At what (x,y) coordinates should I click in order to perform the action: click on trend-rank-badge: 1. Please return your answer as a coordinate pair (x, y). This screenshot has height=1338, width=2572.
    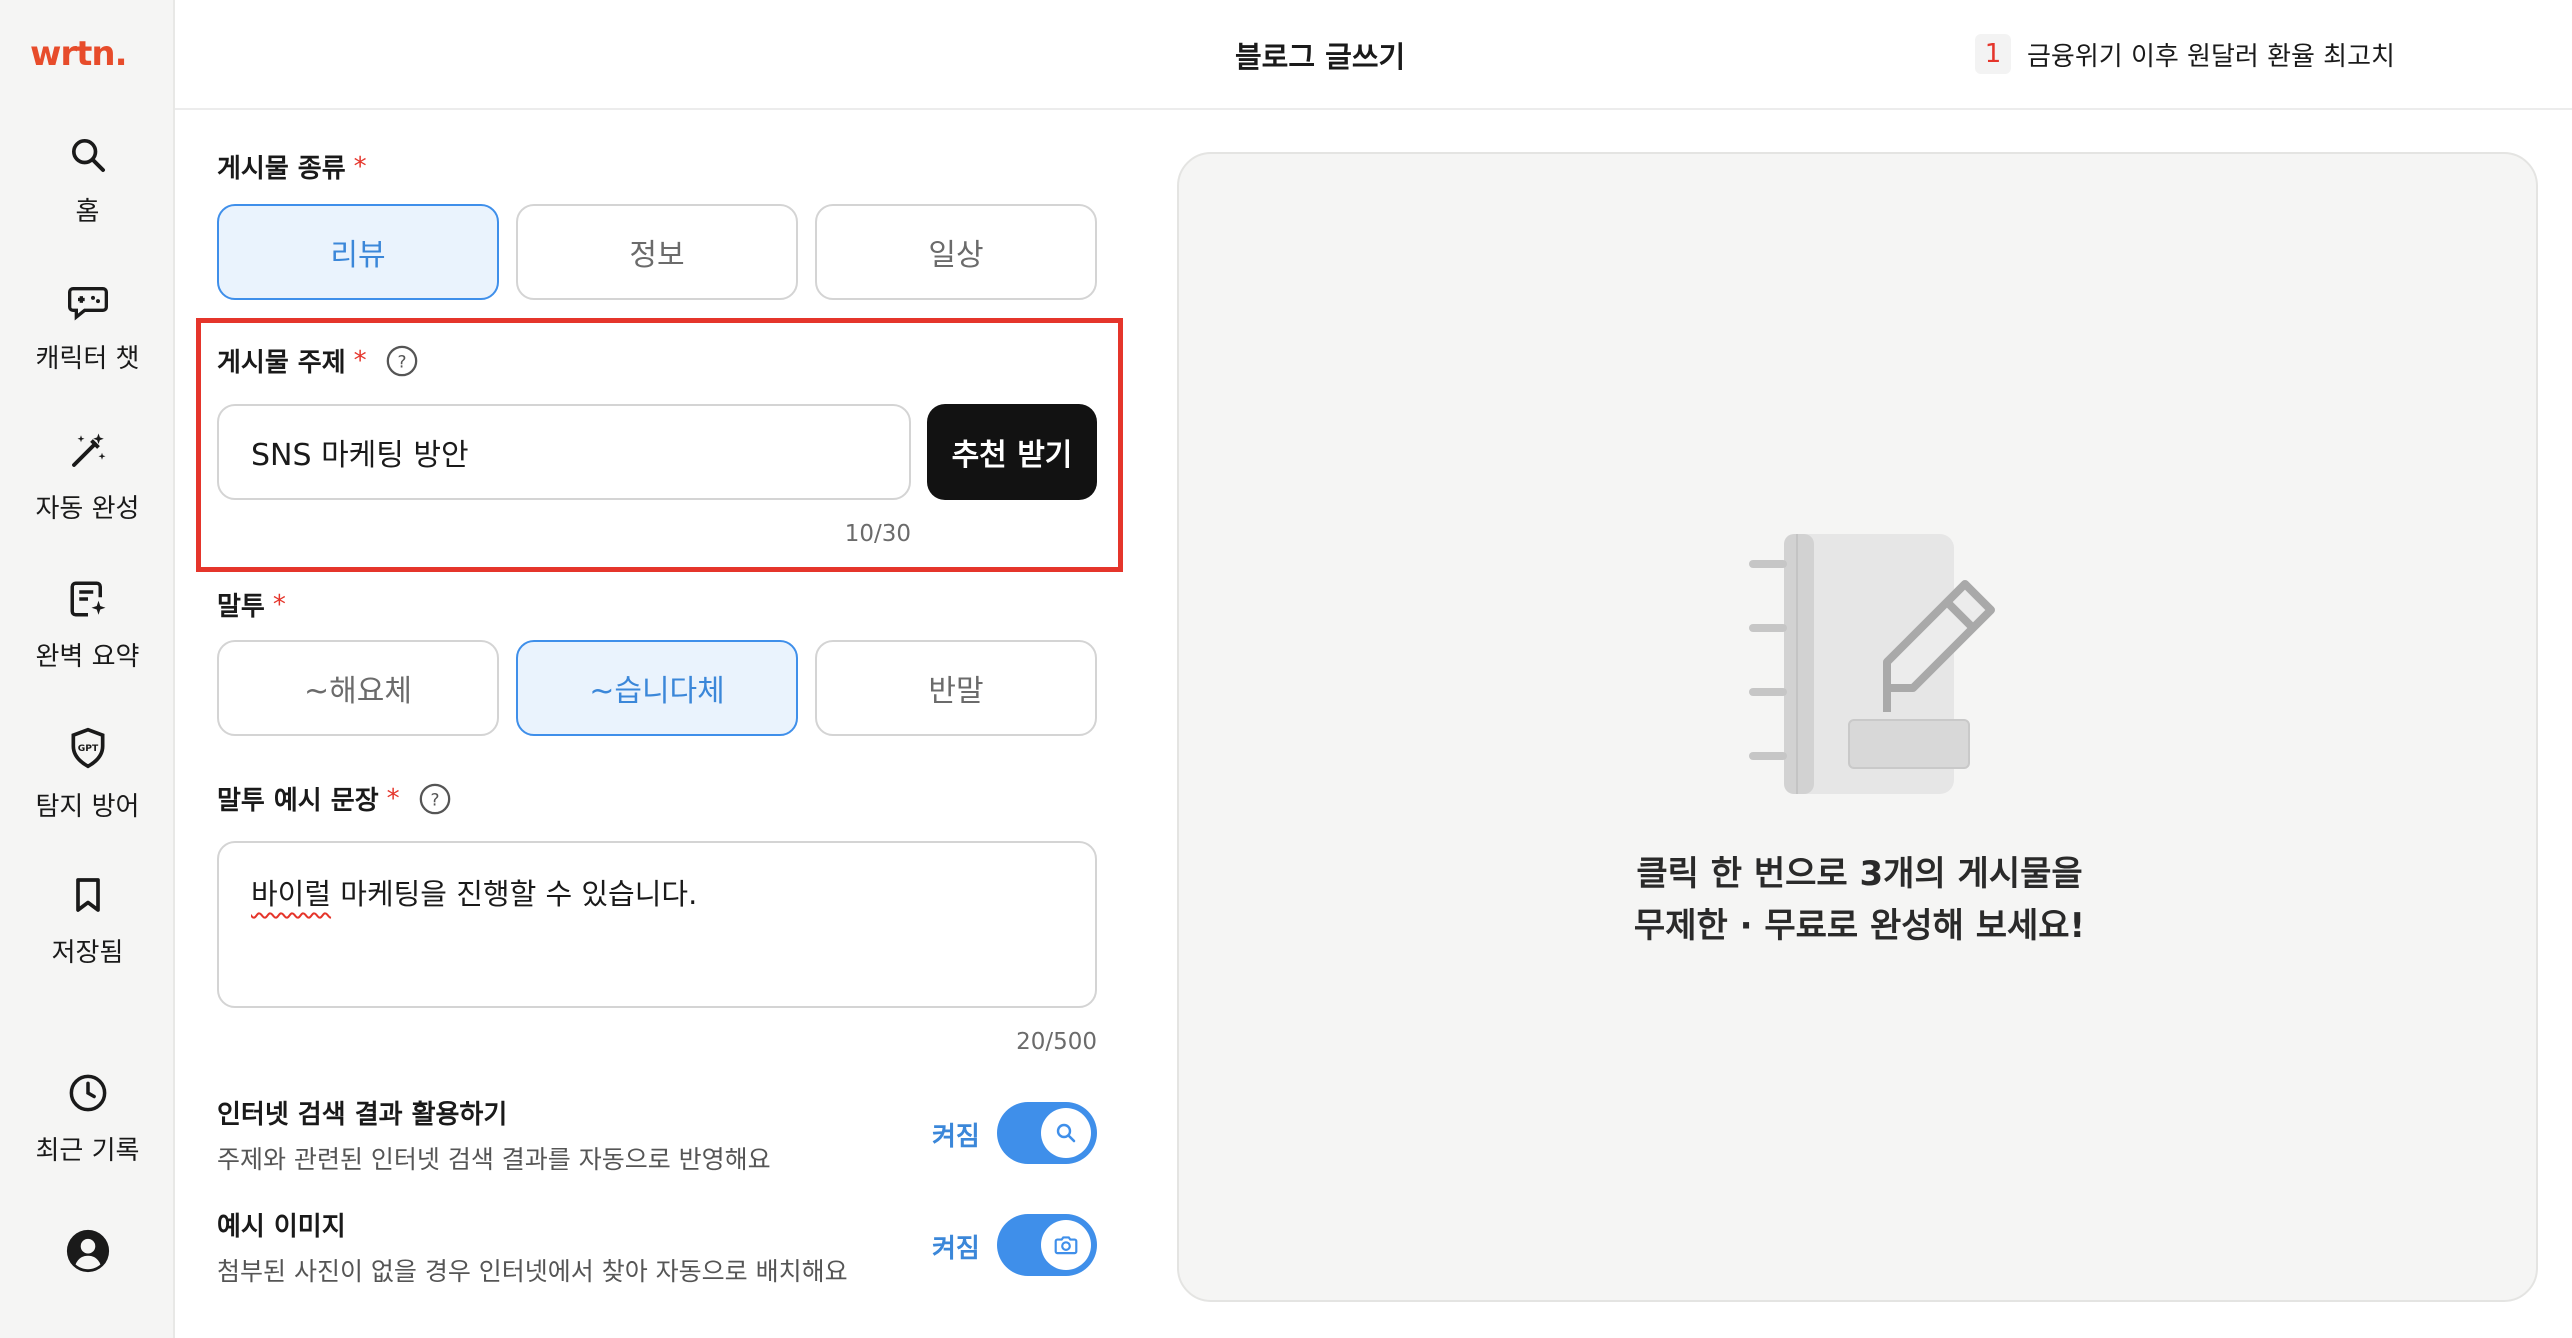
    Looking at the image, I should click on (1993, 54).